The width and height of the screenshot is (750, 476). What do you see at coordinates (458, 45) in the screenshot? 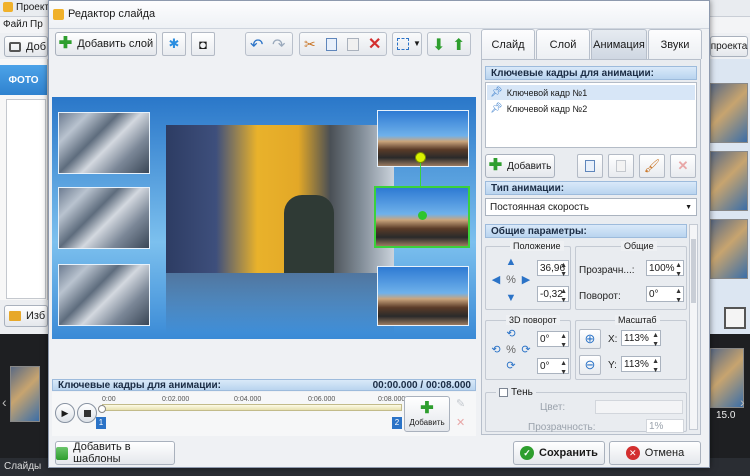
I see `move-up-icon: ⬆` at bounding box center [458, 45].